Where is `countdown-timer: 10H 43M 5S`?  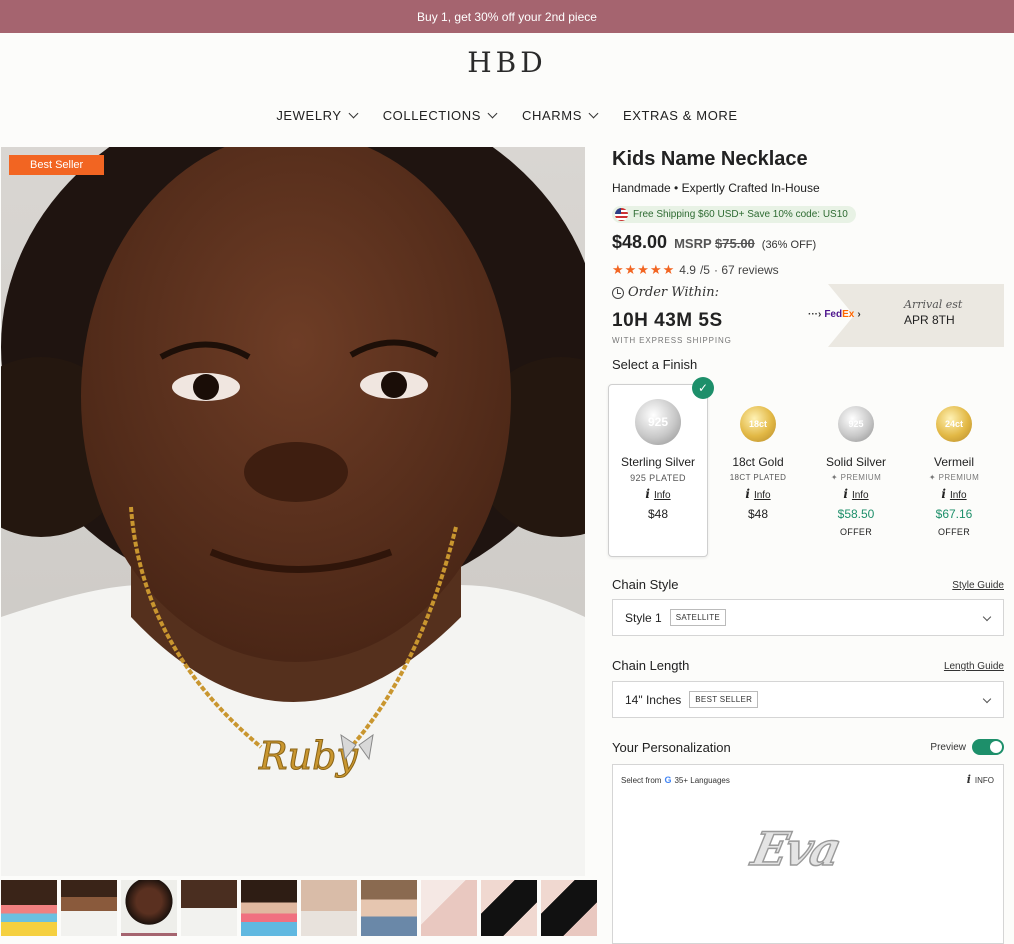 countdown-timer: 10H 43M 5S is located at coordinates (667, 320).